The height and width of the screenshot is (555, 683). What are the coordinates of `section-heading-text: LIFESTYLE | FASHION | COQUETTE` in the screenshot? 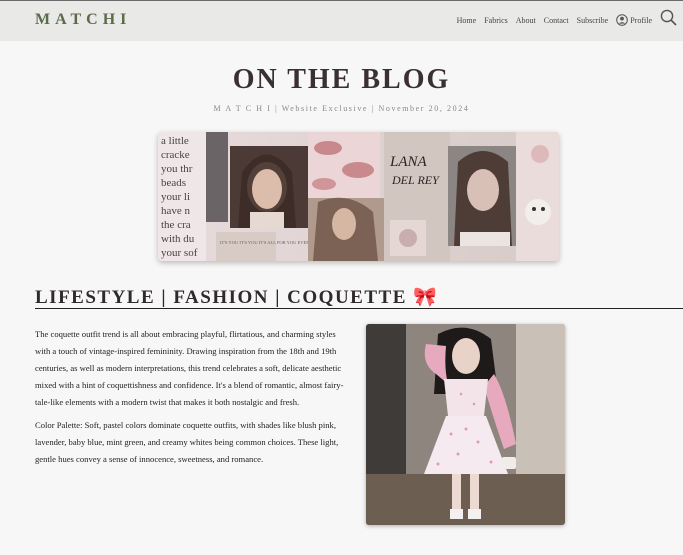 It's located at (221, 297).